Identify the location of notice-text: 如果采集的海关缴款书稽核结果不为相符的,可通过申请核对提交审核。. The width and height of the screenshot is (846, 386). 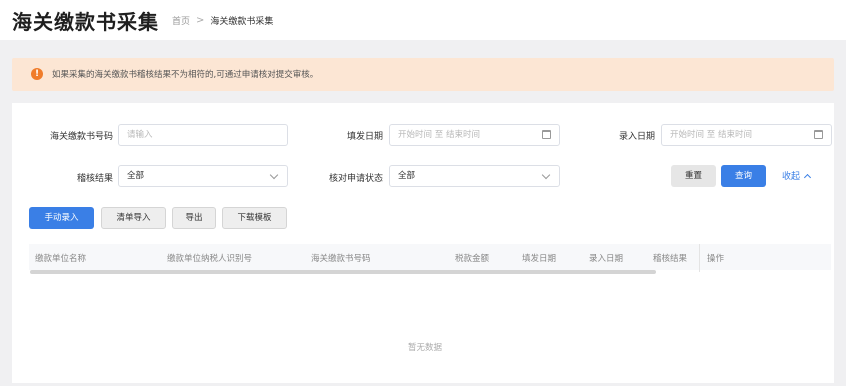
(185, 75).